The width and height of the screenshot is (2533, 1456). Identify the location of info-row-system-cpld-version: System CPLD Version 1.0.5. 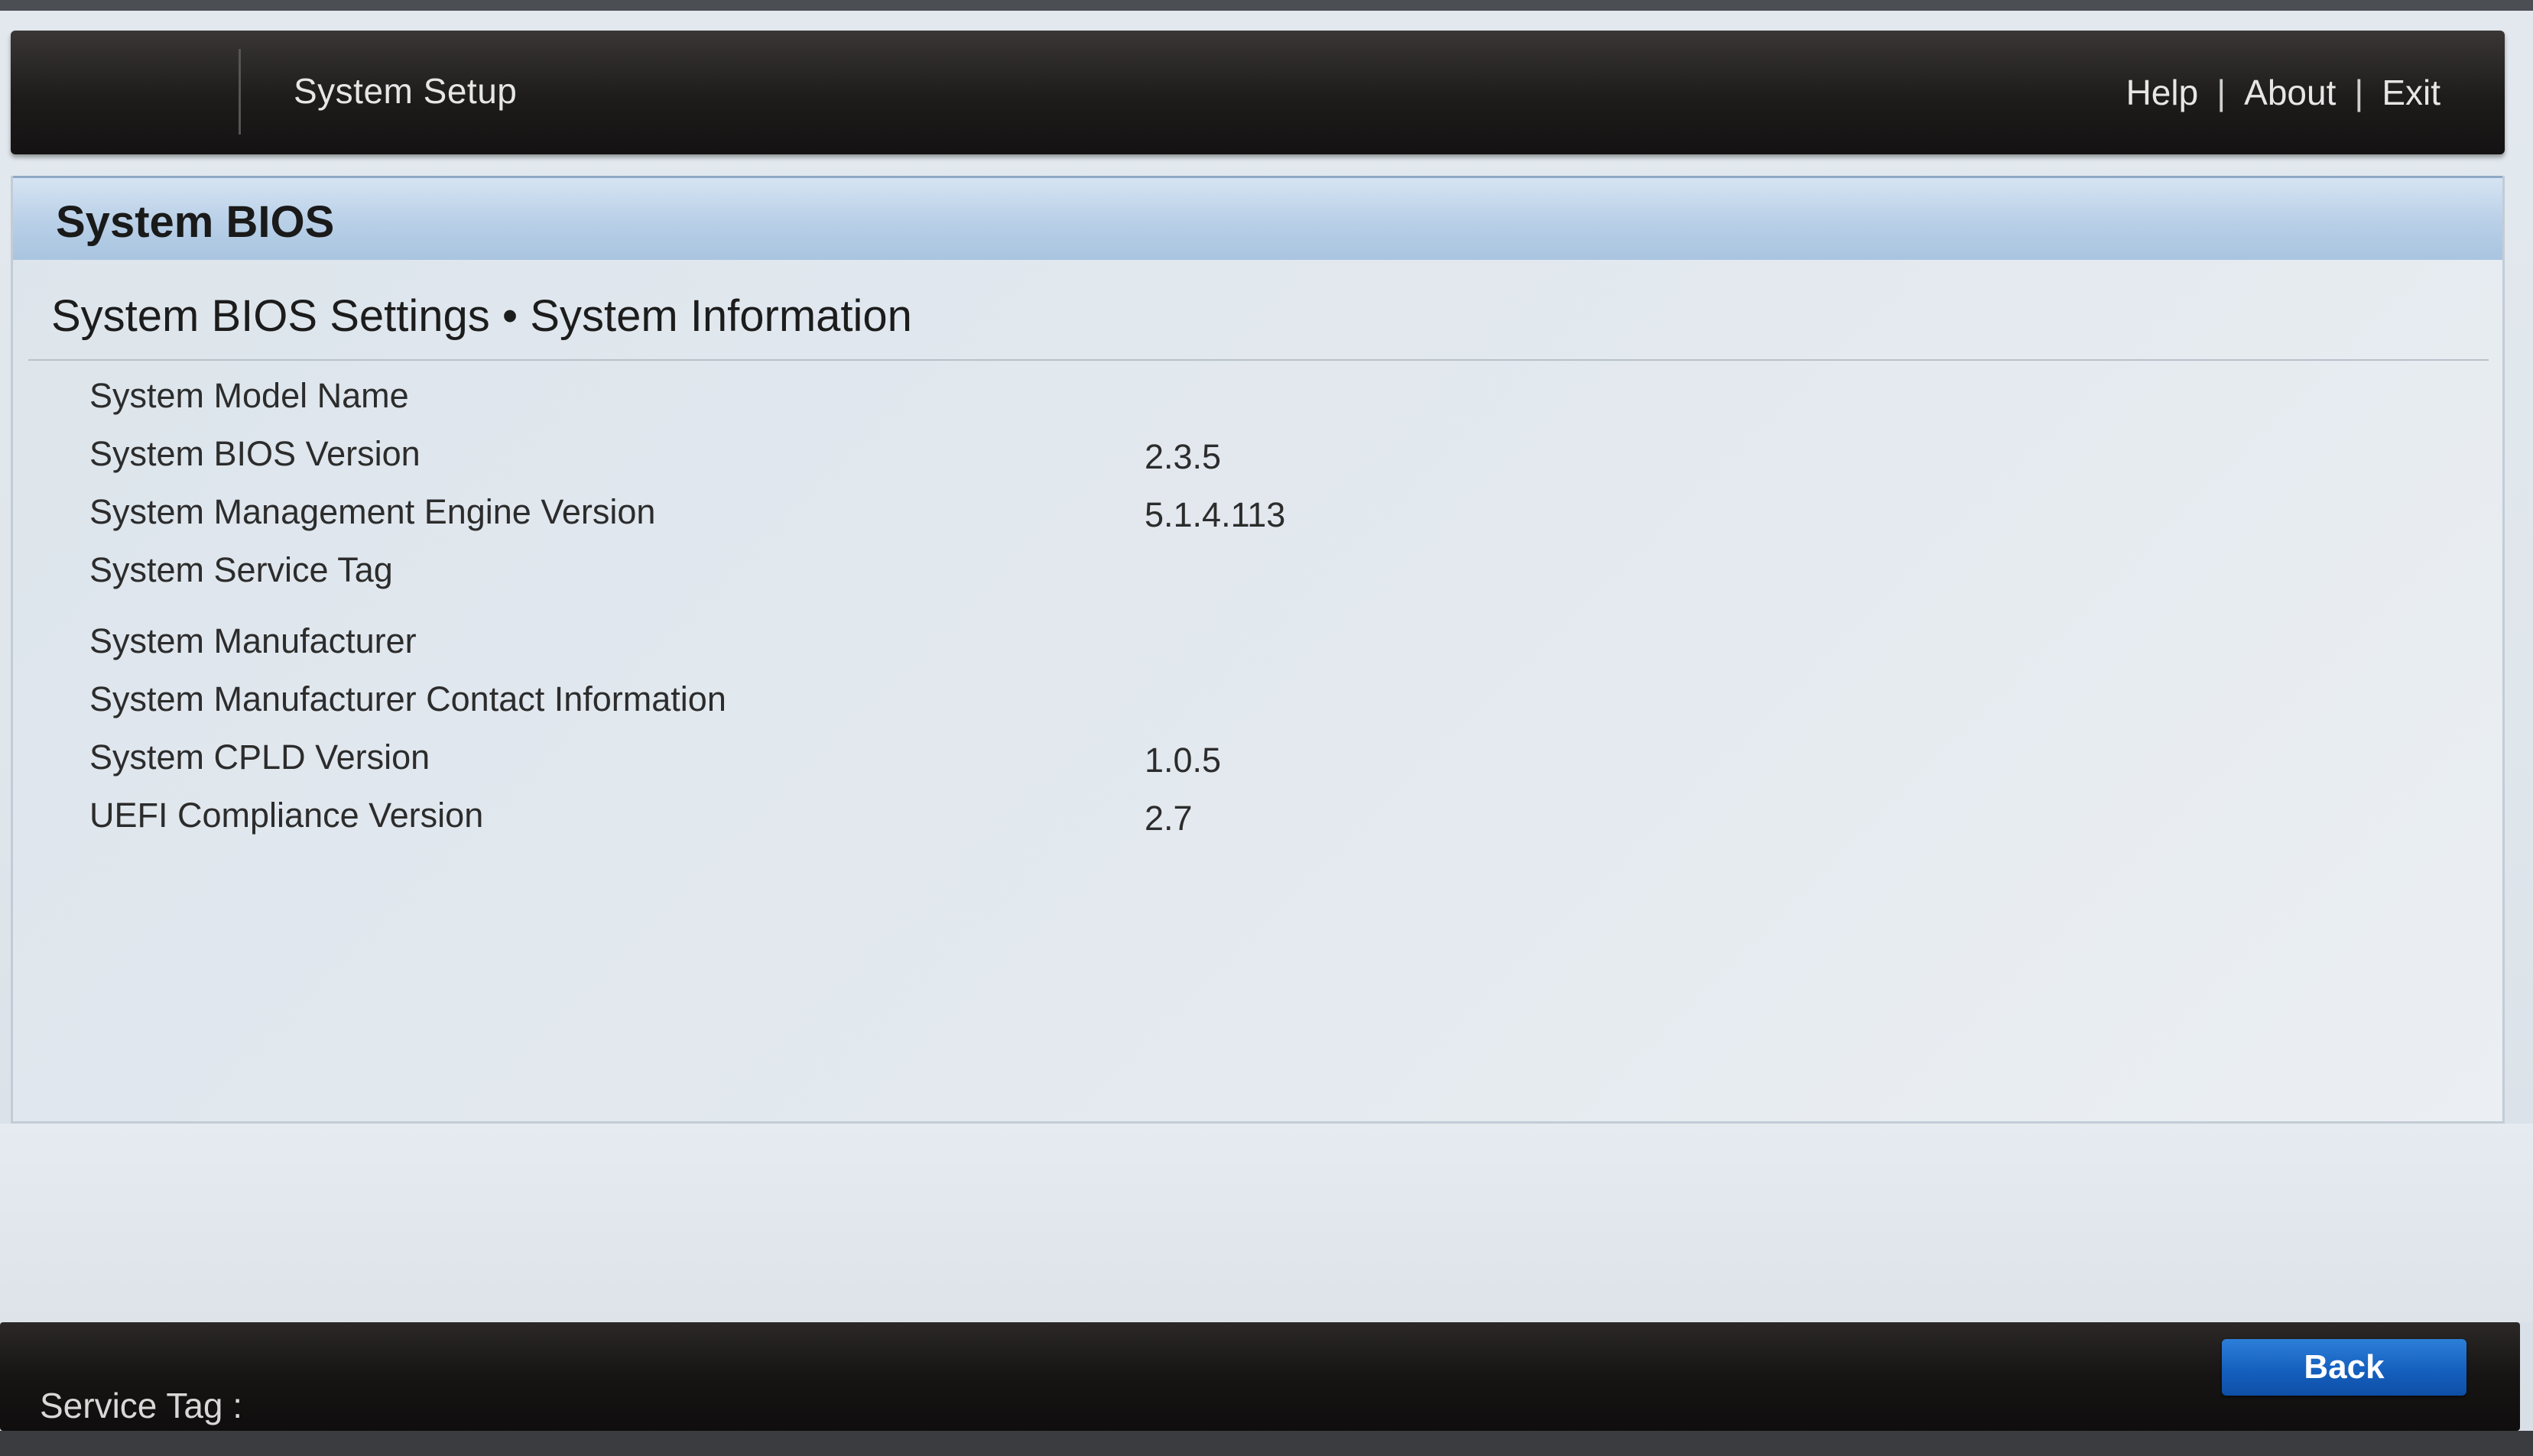
(701, 764).